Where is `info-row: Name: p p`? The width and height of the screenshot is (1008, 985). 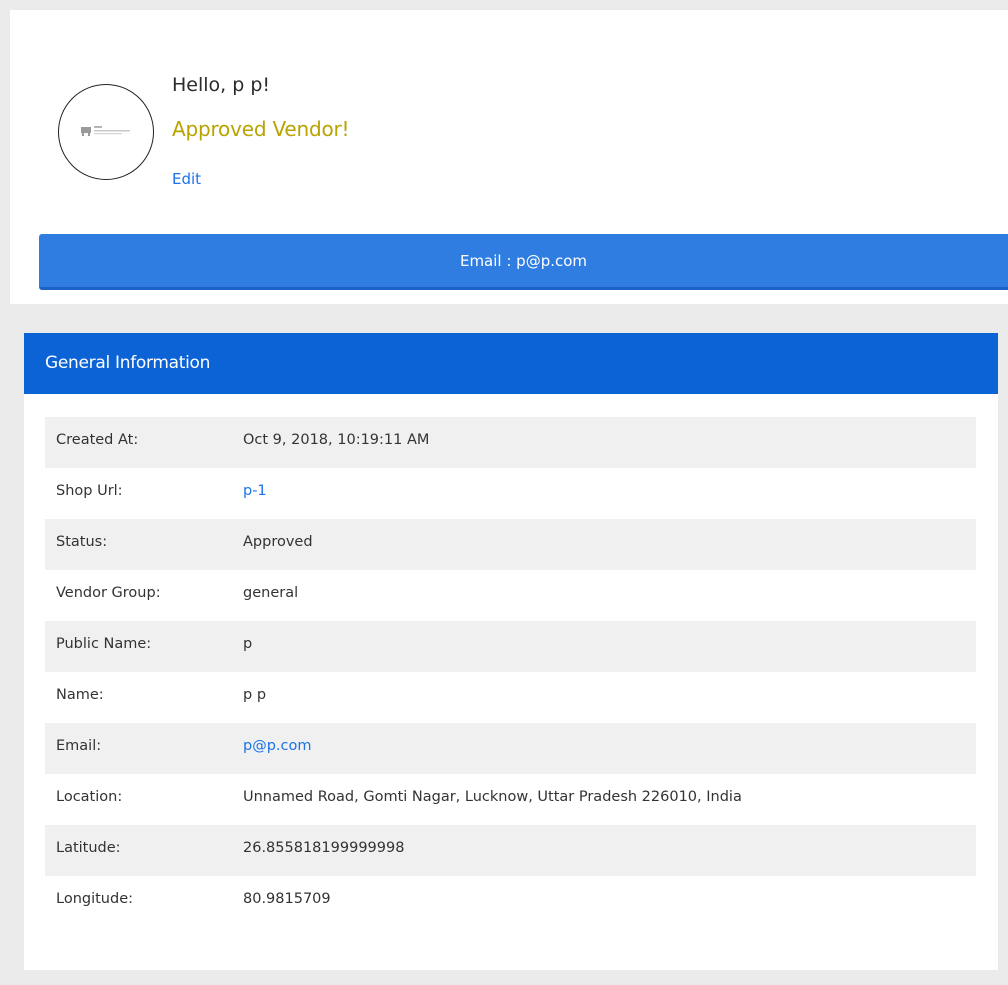 info-row: Name: p p is located at coordinates (510, 697).